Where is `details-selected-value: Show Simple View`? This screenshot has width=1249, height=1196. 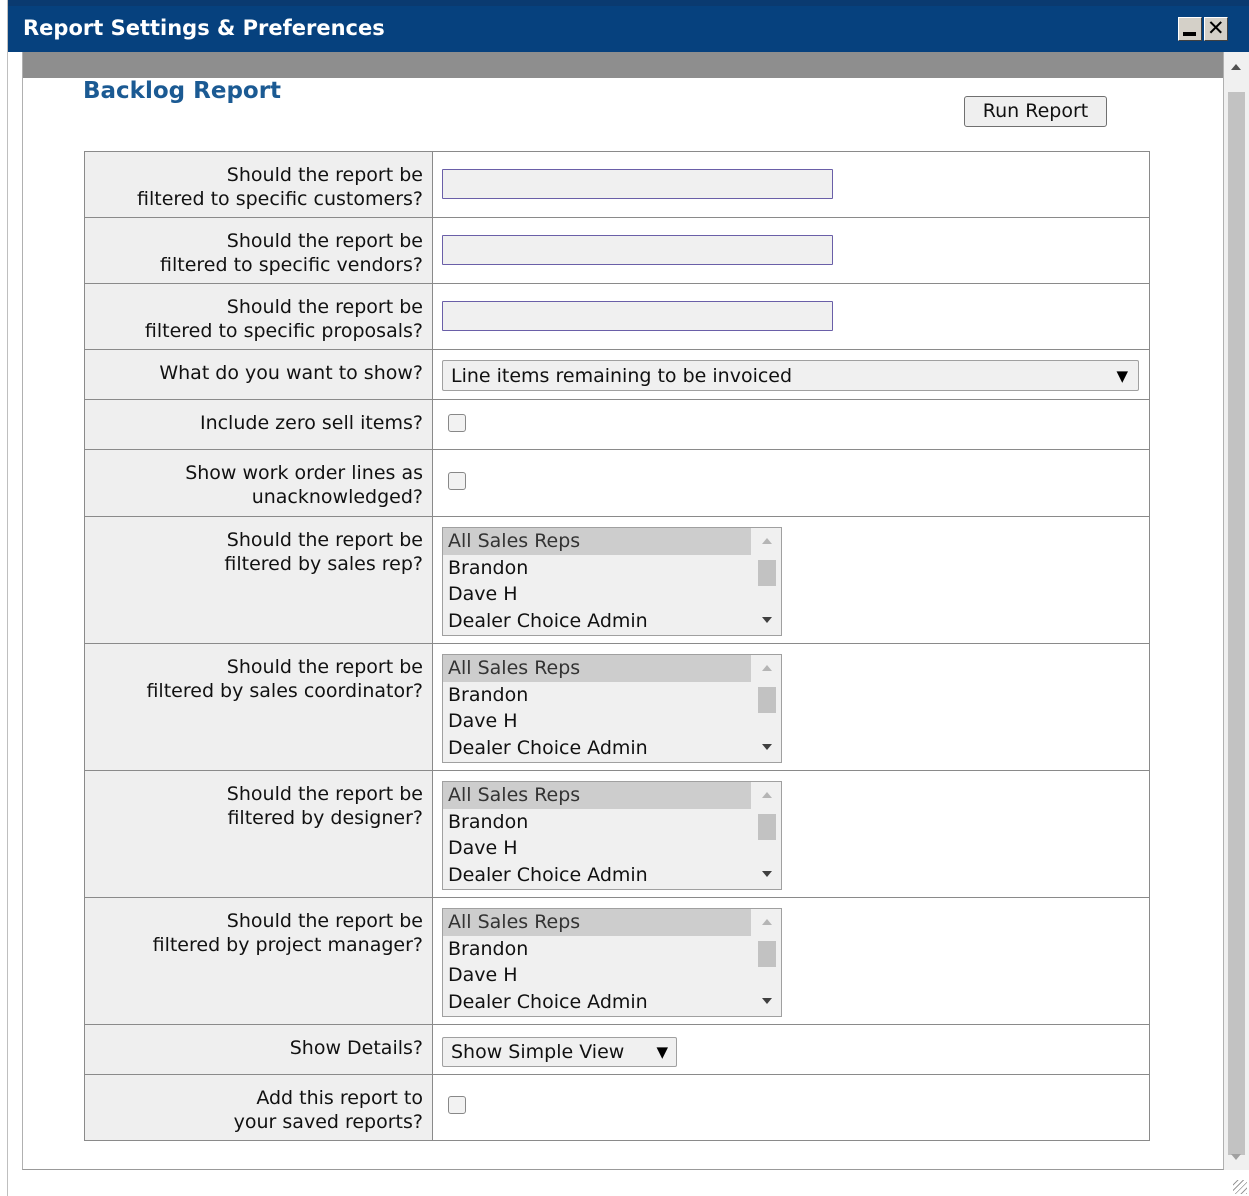 details-selected-value: Show Simple View is located at coordinates (538, 1052).